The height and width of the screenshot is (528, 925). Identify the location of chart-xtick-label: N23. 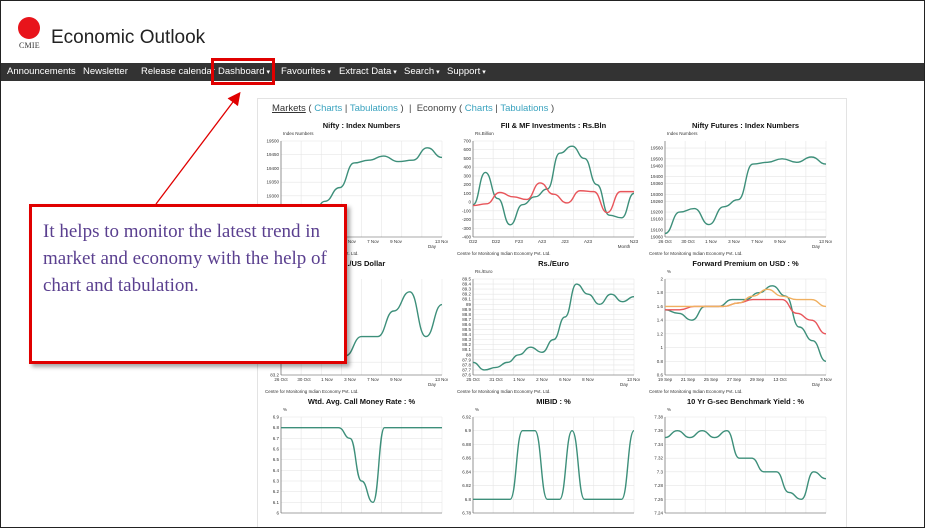
(634, 241).